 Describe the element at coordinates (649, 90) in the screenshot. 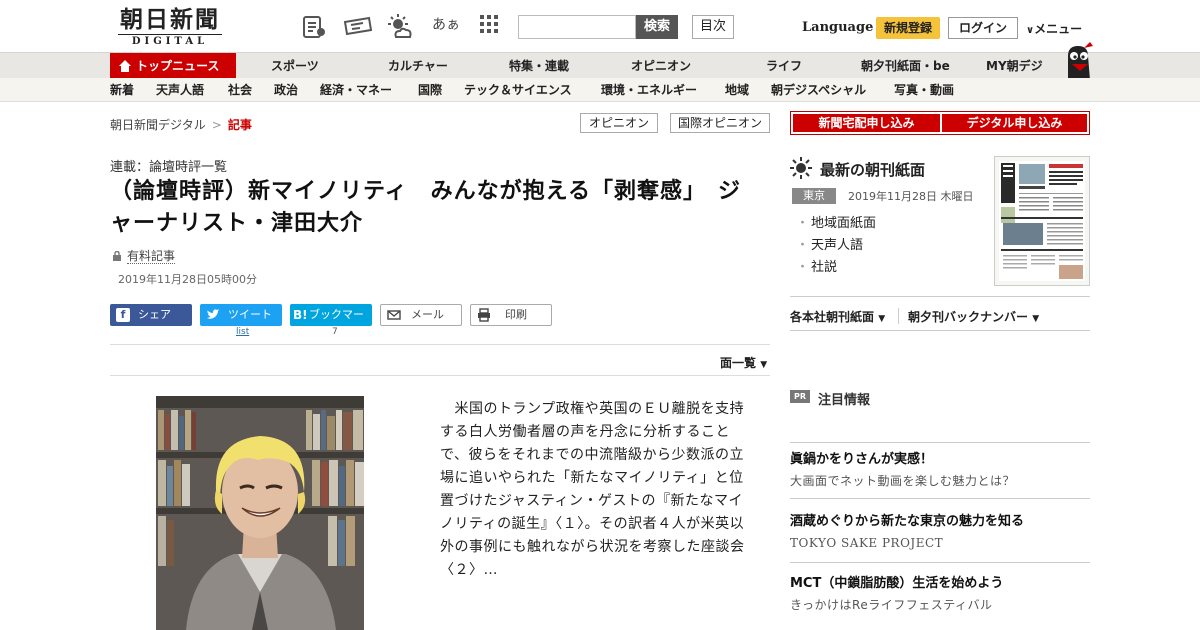

I see `nav2-item-environment: 環境・エネルギー` at that location.